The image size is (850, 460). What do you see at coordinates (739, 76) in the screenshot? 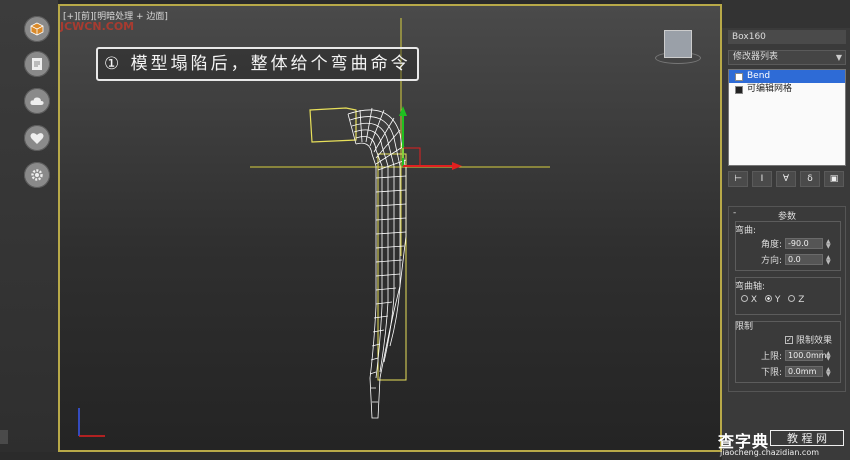
I see `bulb-icon` at bounding box center [739, 76].